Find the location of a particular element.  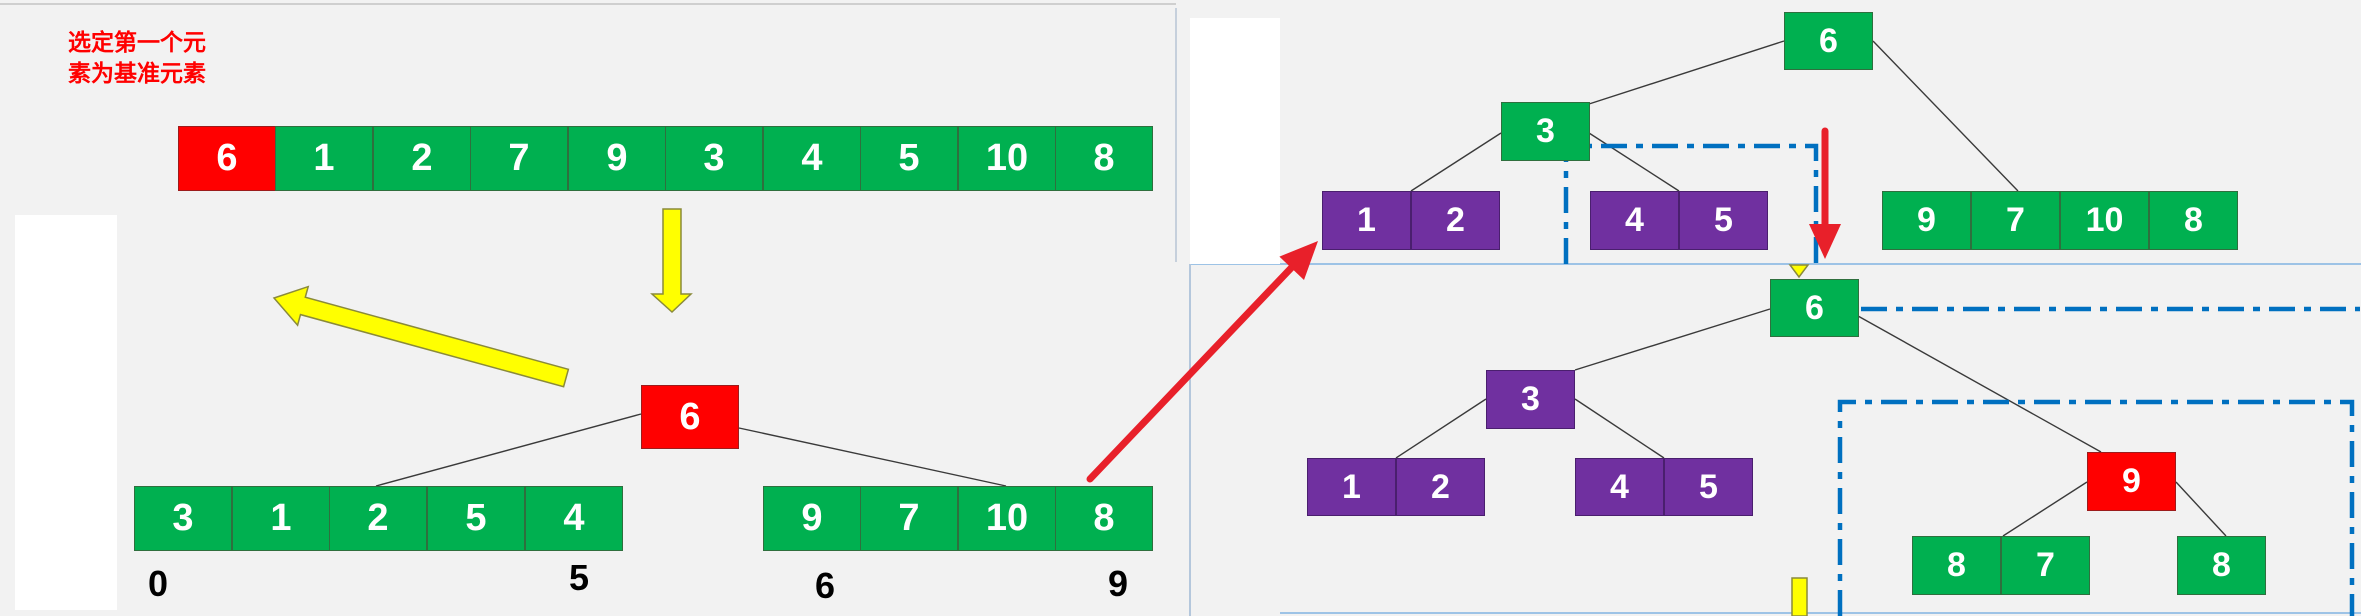

yellow-down-arrow is located at coordinates (671, 261).